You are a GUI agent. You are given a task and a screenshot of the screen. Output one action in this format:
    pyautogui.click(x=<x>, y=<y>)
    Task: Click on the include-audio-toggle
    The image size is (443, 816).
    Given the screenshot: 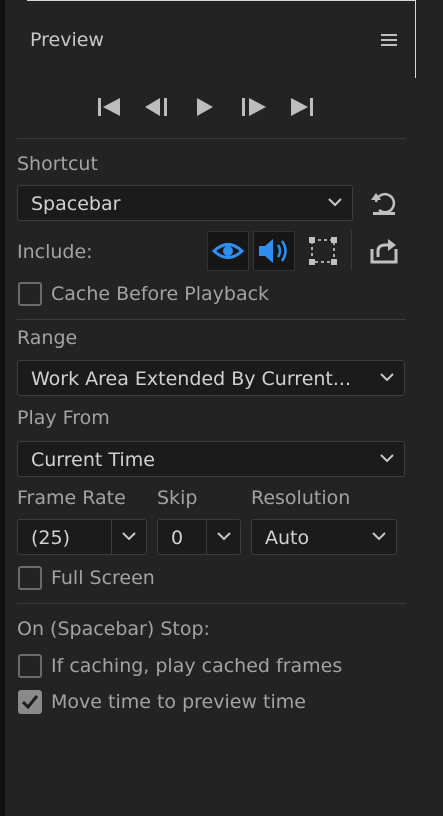 What is the action you would take?
    pyautogui.click(x=274, y=251)
    